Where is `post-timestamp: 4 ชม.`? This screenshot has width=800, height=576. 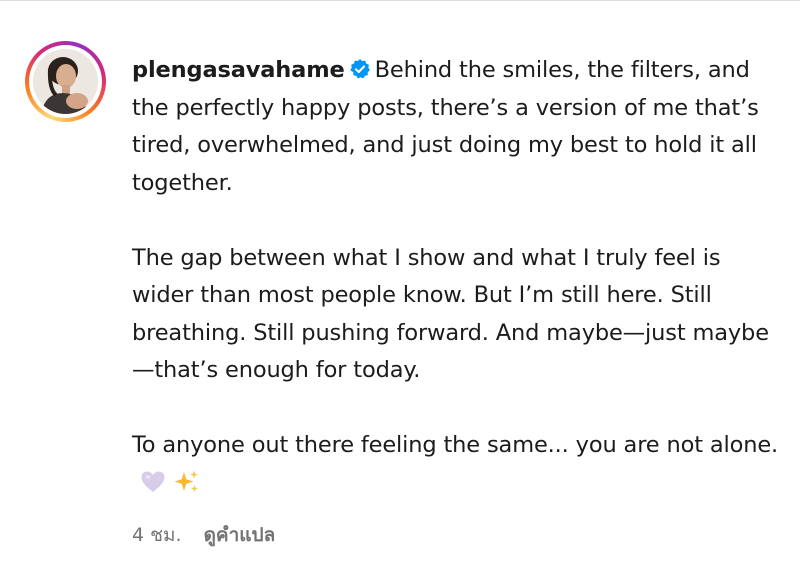 post-timestamp: 4 ชม. is located at coordinates (157, 535).